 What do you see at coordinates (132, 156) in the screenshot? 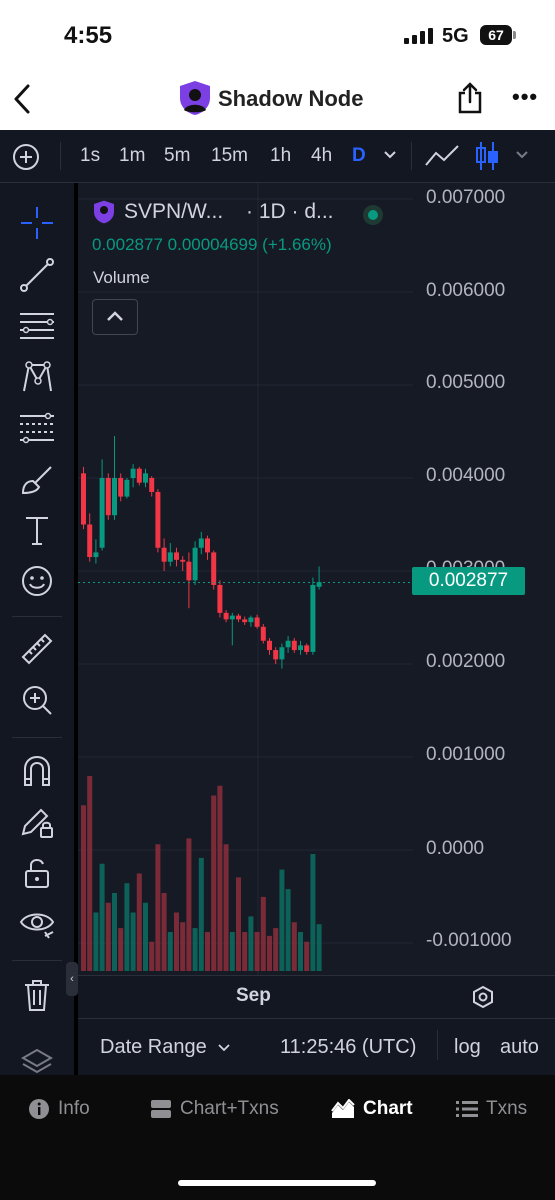
I see `timeframe-1m: 1m` at bounding box center [132, 156].